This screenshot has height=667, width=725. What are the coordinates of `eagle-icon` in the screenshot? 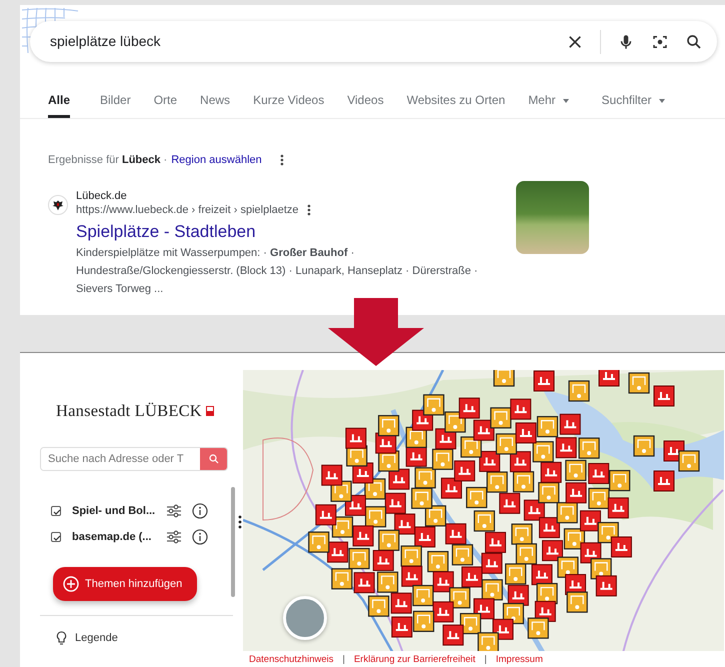 It's located at (58, 204).